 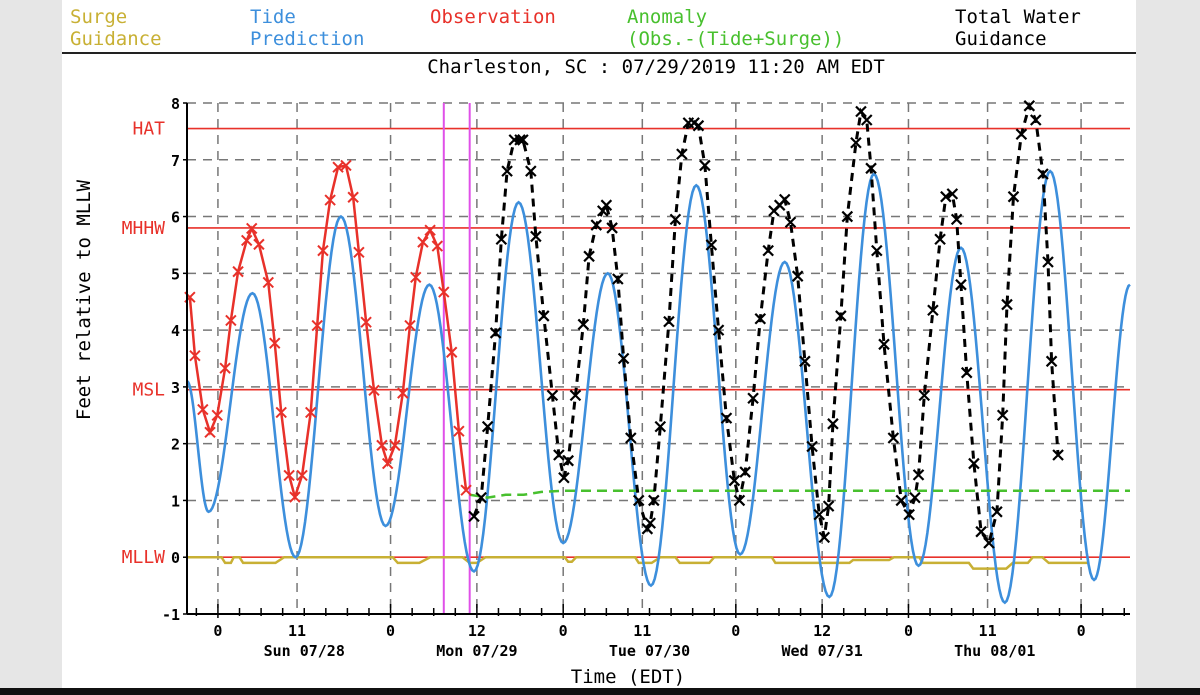 I want to click on surge-guidance-line, so click(x=638, y=562).